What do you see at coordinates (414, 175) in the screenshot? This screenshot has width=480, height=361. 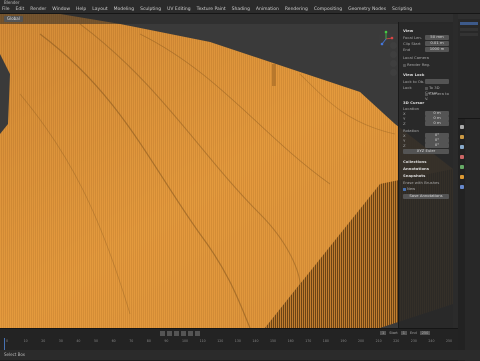 I see `snapshots-section-title: Snapshots` at bounding box center [414, 175].